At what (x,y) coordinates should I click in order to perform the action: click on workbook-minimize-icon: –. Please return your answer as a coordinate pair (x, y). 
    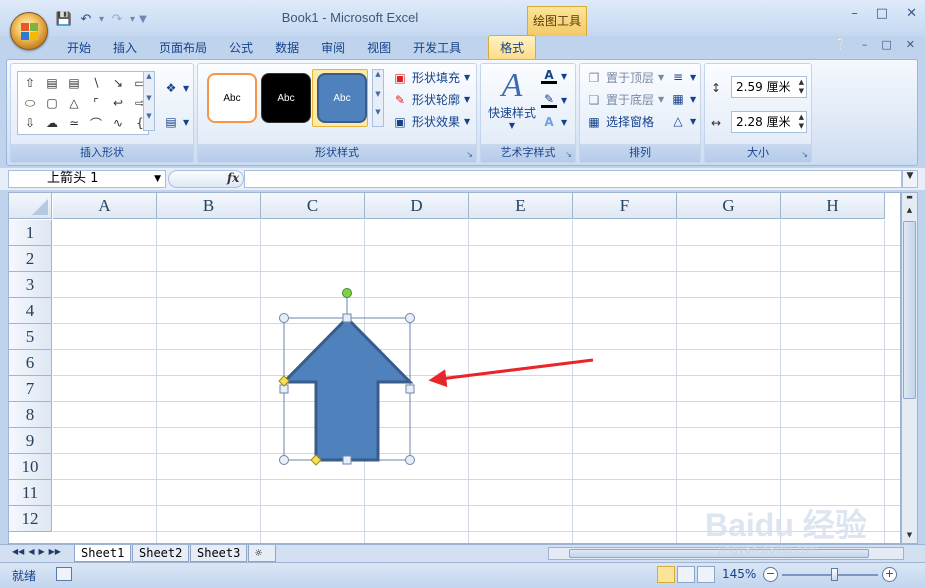
    Looking at the image, I should click on (865, 44).